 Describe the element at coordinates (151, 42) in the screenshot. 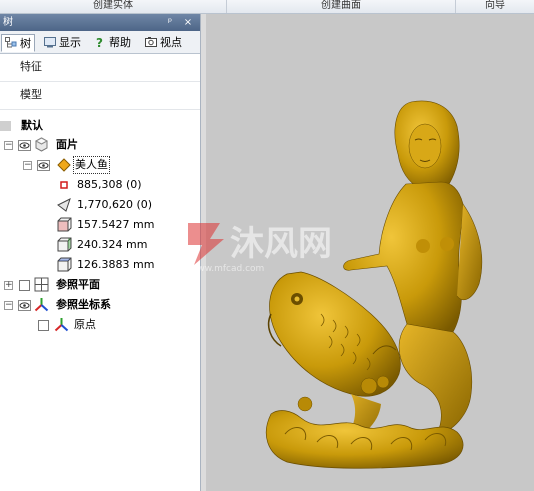

I see `viewpoint-icon` at that location.